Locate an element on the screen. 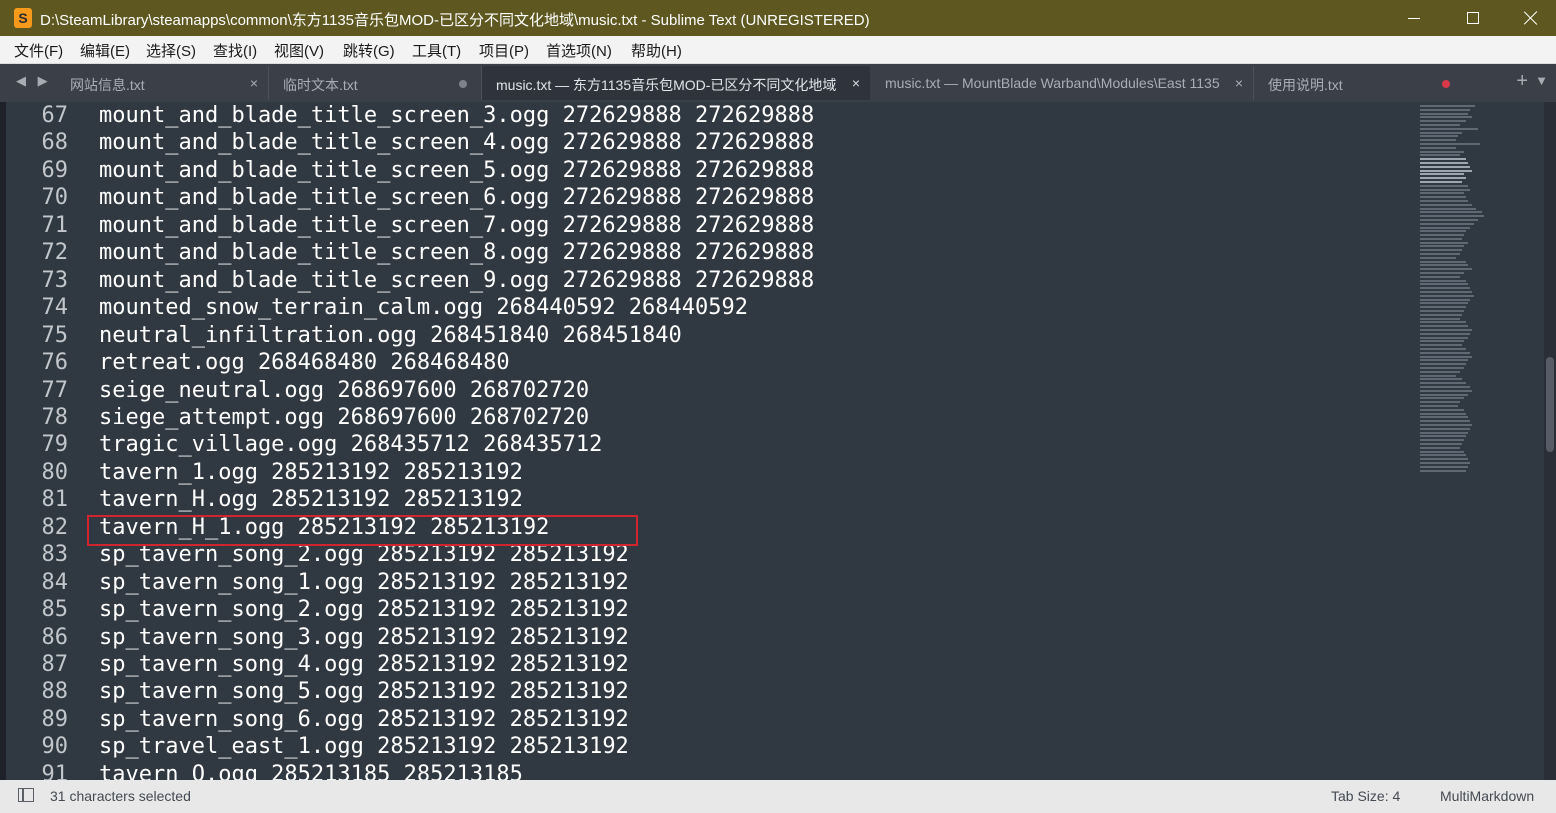 This screenshot has width=1556, height=813. new-tab-icon: + is located at coordinates (1522, 81).